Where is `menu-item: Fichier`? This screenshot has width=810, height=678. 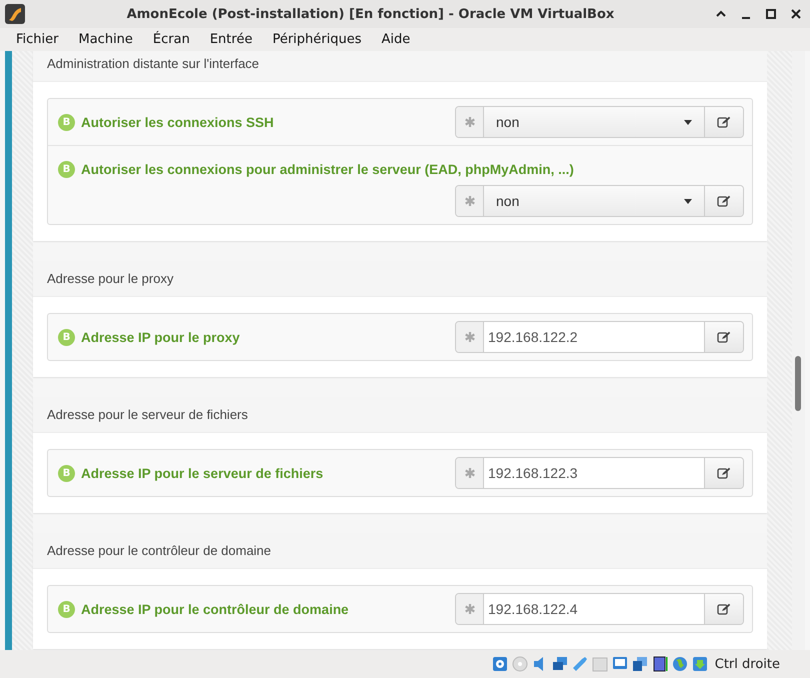 menu-item: Fichier is located at coordinates (37, 39).